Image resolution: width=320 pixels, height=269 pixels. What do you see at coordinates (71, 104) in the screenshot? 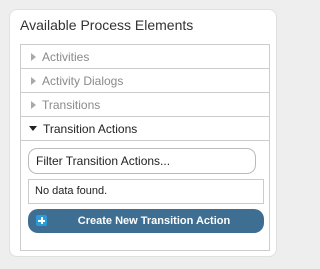
I see `section-label: Transitions` at bounding box center [71, 104].